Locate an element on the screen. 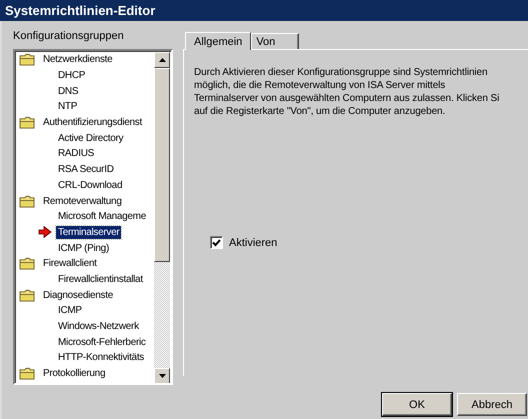 The image size is (528, 419). window-title: Systemrichtlinien-Editor is located at coordinates (264, 10).